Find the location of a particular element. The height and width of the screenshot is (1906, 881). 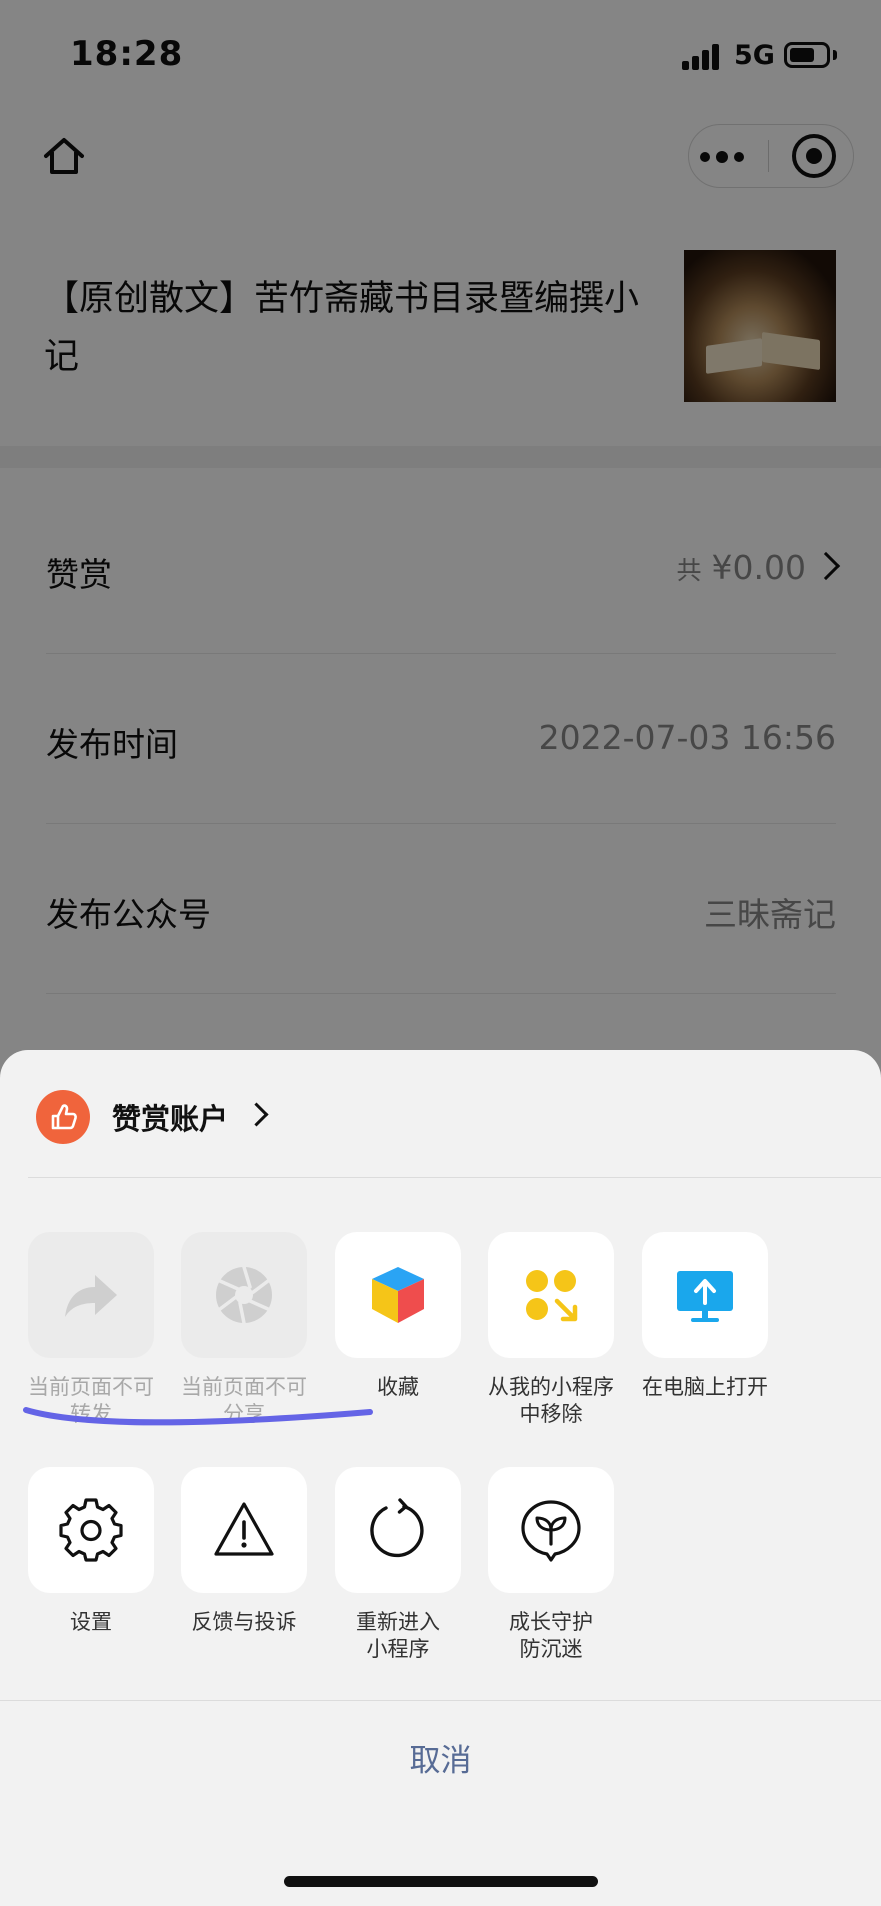

reload-action: 重新进入 小程序 is located at coordinates (398, 1564).